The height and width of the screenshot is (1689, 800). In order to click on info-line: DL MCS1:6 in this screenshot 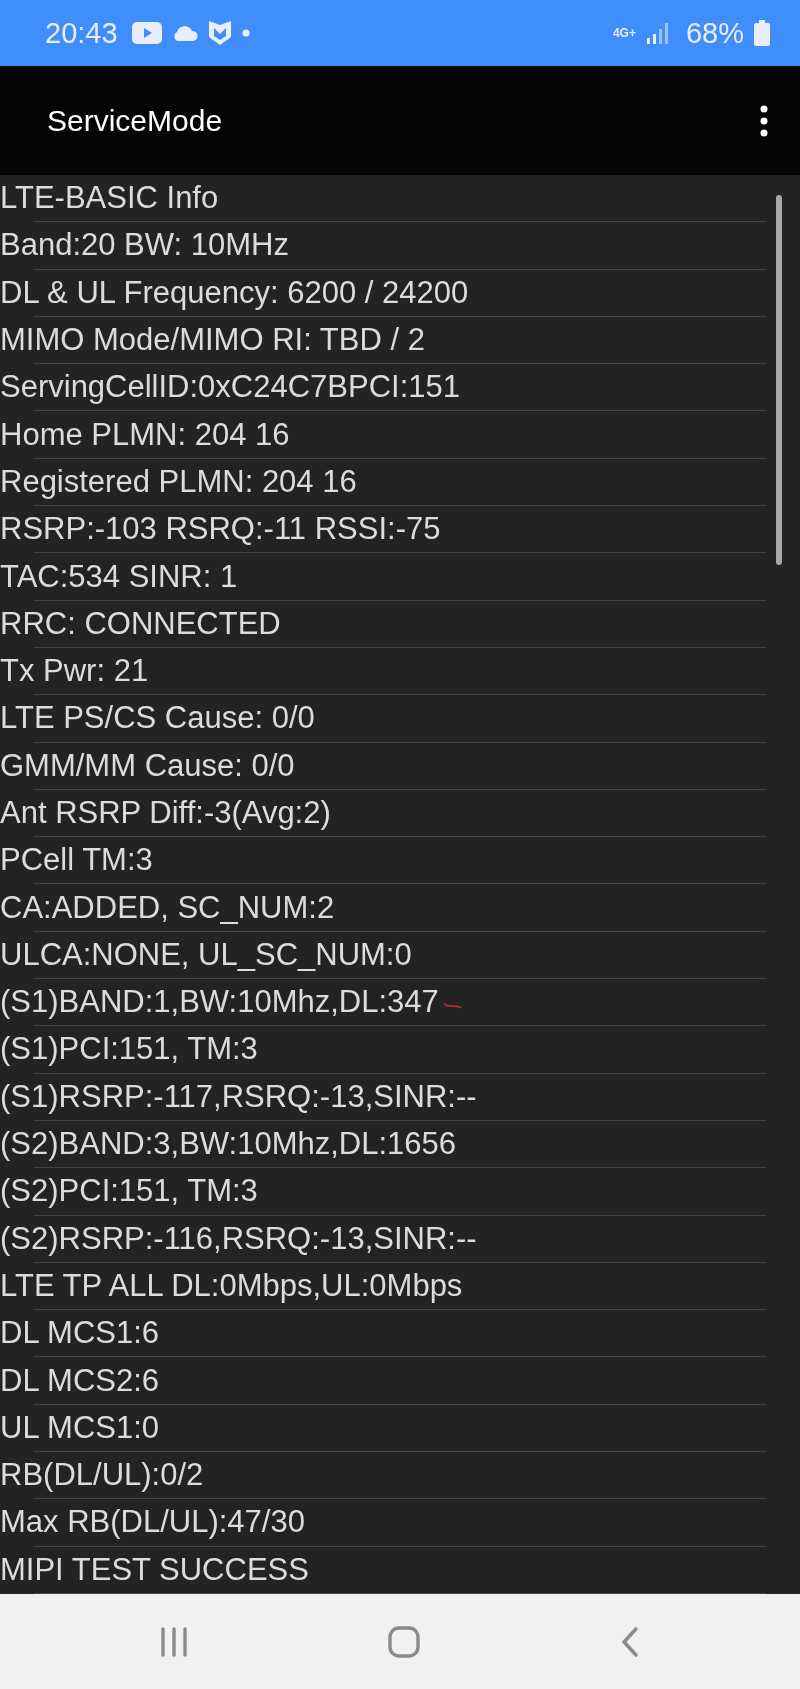, I will do `click(80, 1333)`.